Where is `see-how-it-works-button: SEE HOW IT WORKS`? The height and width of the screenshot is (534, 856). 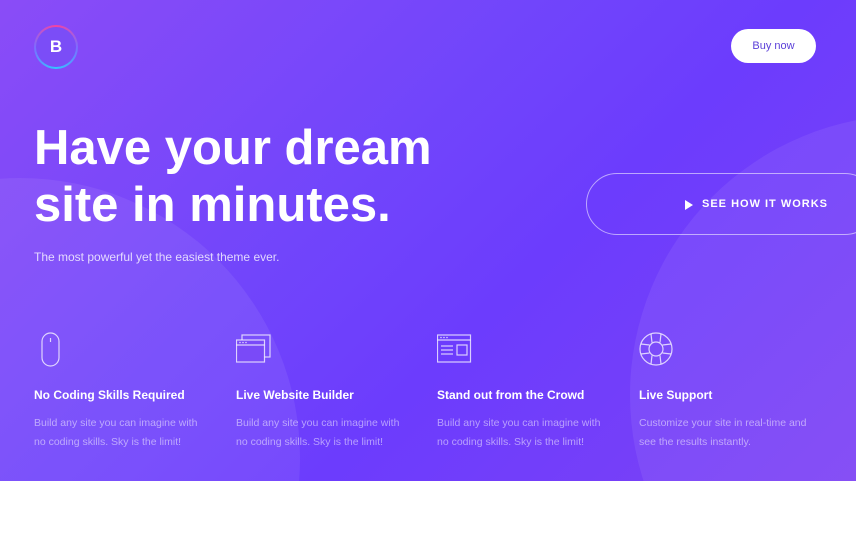 see-how-it-works-button: SEE HOW IT WORKS is located at coordinates (721, 204).